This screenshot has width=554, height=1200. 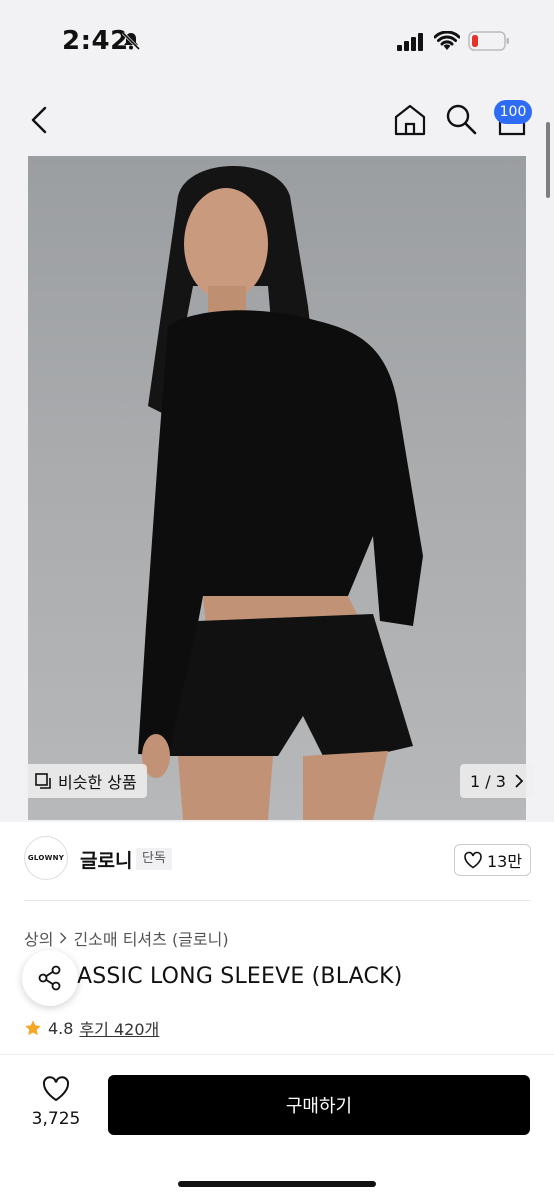 I want to click on product-title: G CLASSIC LONG SLEEVE (BLACK), so click(x=213, y=976).